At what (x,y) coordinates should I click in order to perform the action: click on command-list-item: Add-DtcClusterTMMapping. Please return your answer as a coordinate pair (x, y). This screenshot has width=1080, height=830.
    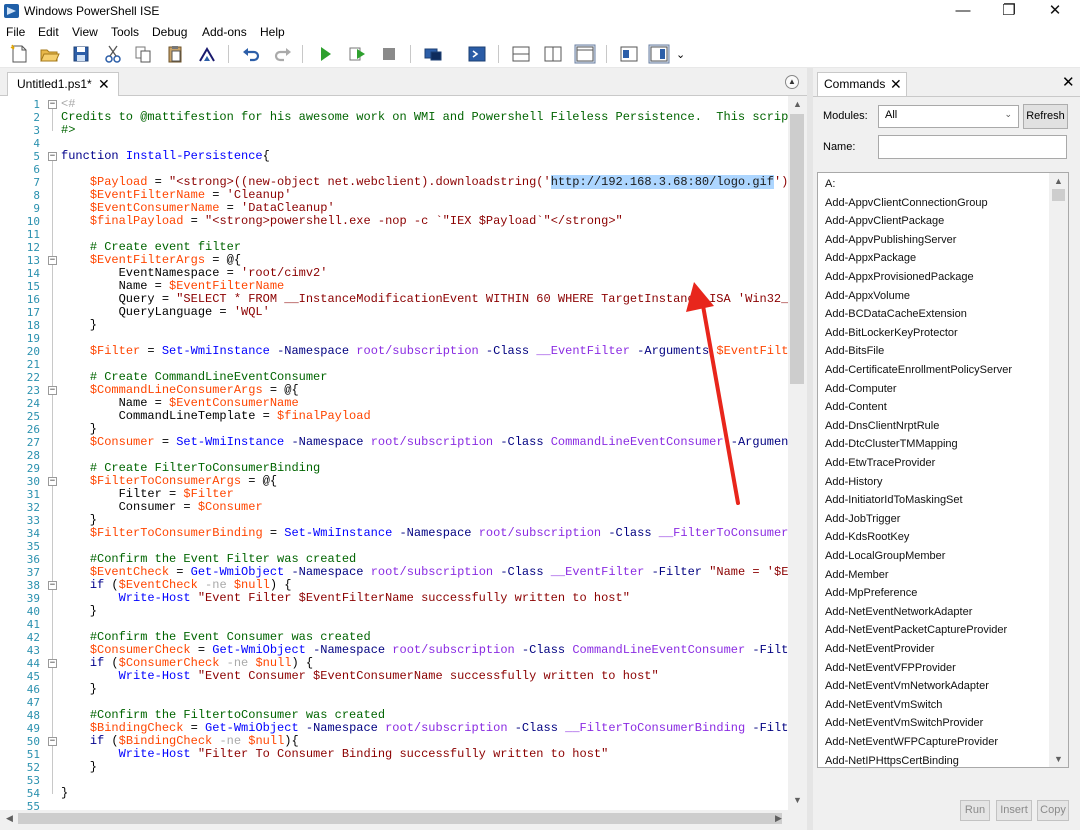
    Looking at the image, I should click on (891, 444).